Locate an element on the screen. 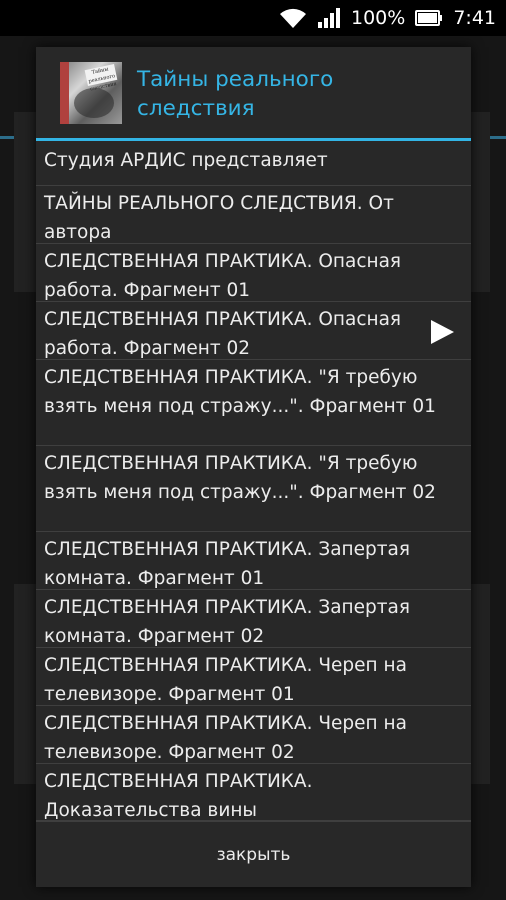  wifi-icon is located at coordinates (293, 18).